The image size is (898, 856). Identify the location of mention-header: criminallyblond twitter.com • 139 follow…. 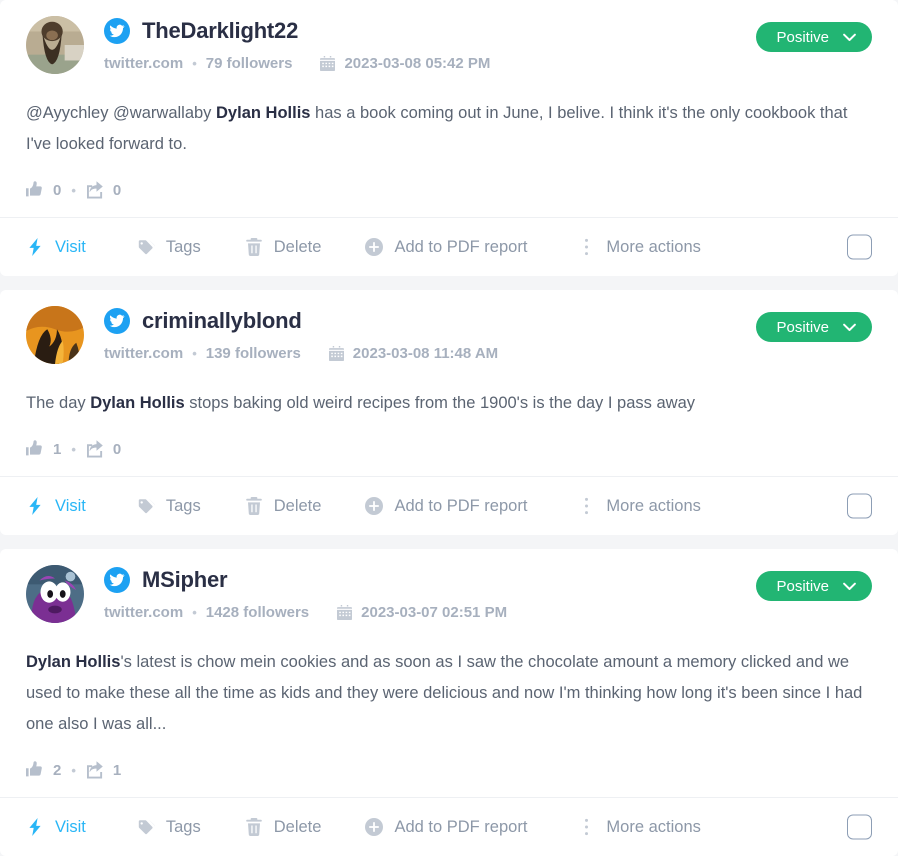
(449, 334).